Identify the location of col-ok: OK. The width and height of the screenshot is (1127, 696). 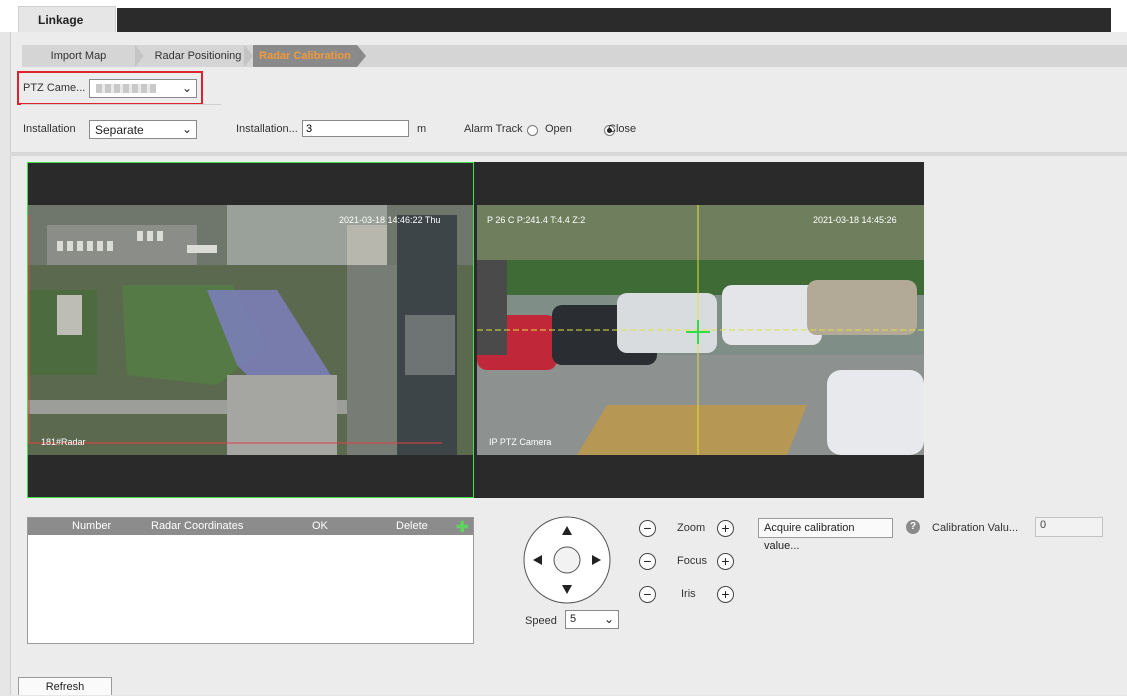
(320, 526).